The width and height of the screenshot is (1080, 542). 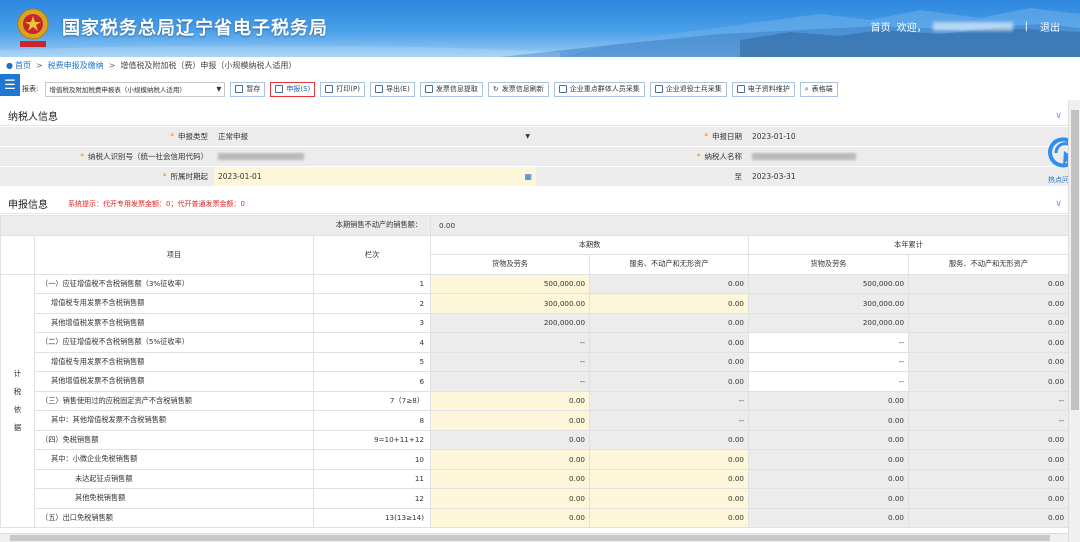 I want to click on header-seq: 栏次, so click(x=372, y=254).